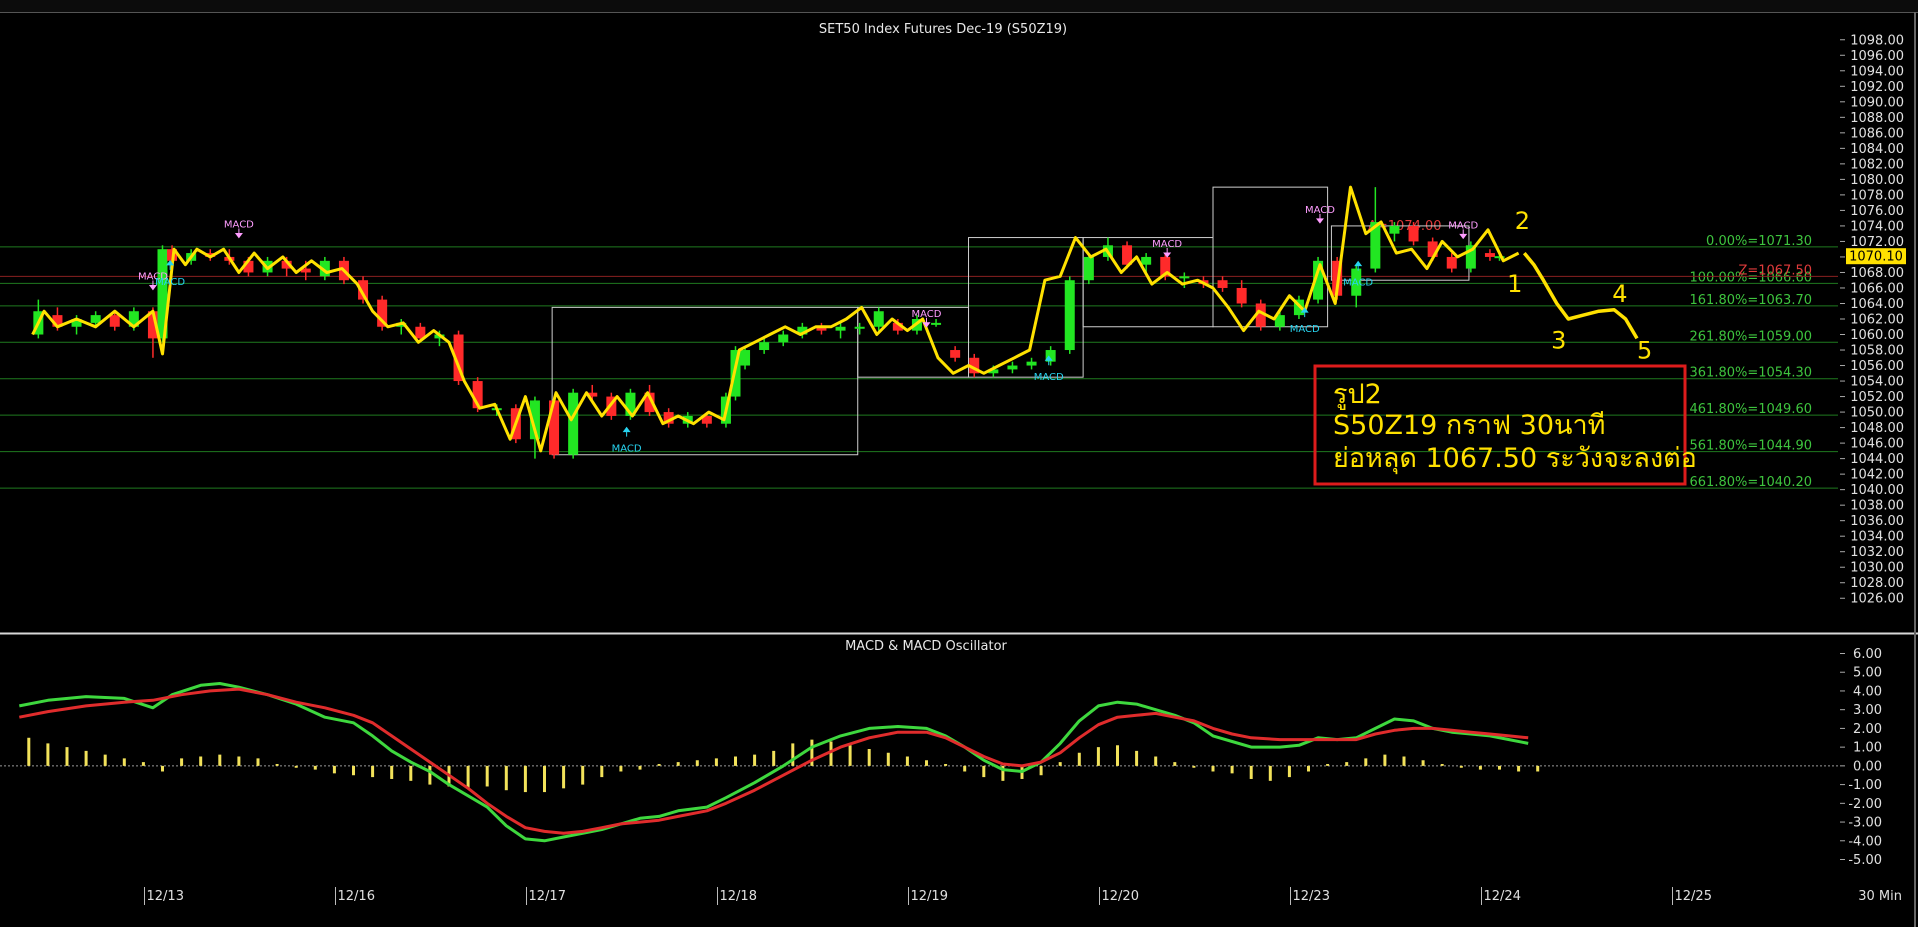 The height and width of the screenshot is (927, 1918). I want to click on wave-label: 2, so click(1522, 221).